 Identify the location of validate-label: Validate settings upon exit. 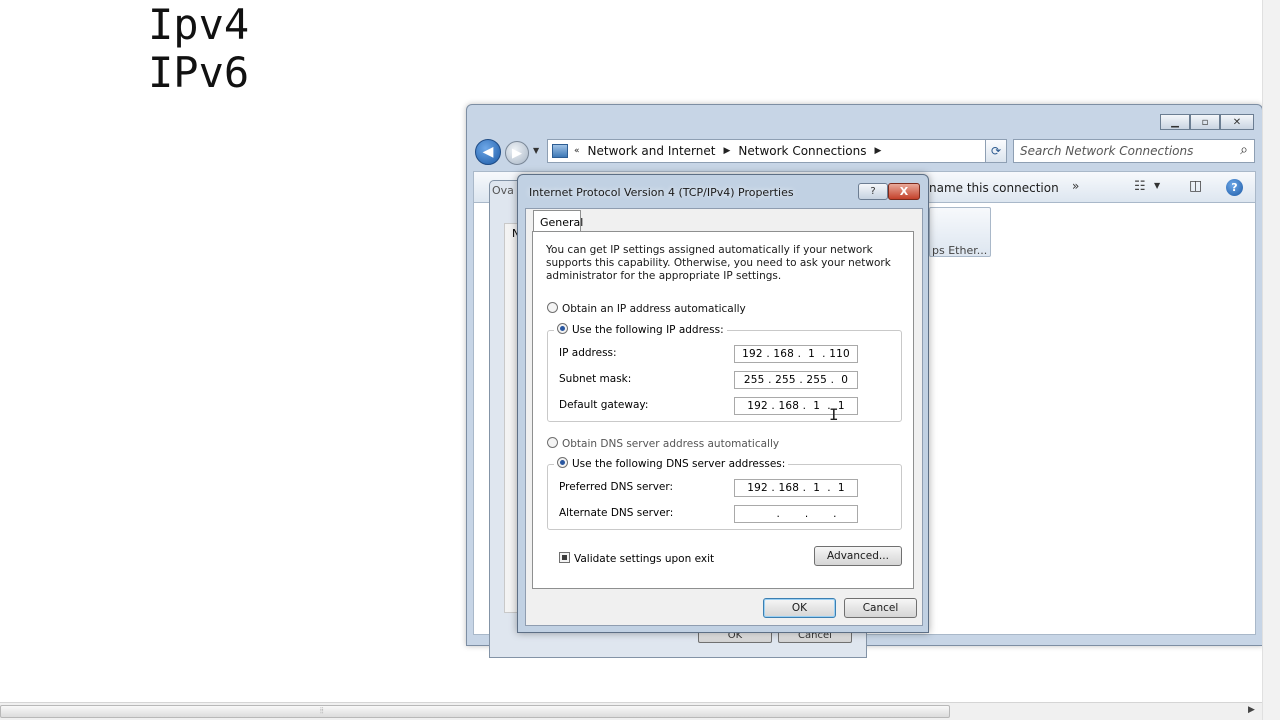
(644, 559).